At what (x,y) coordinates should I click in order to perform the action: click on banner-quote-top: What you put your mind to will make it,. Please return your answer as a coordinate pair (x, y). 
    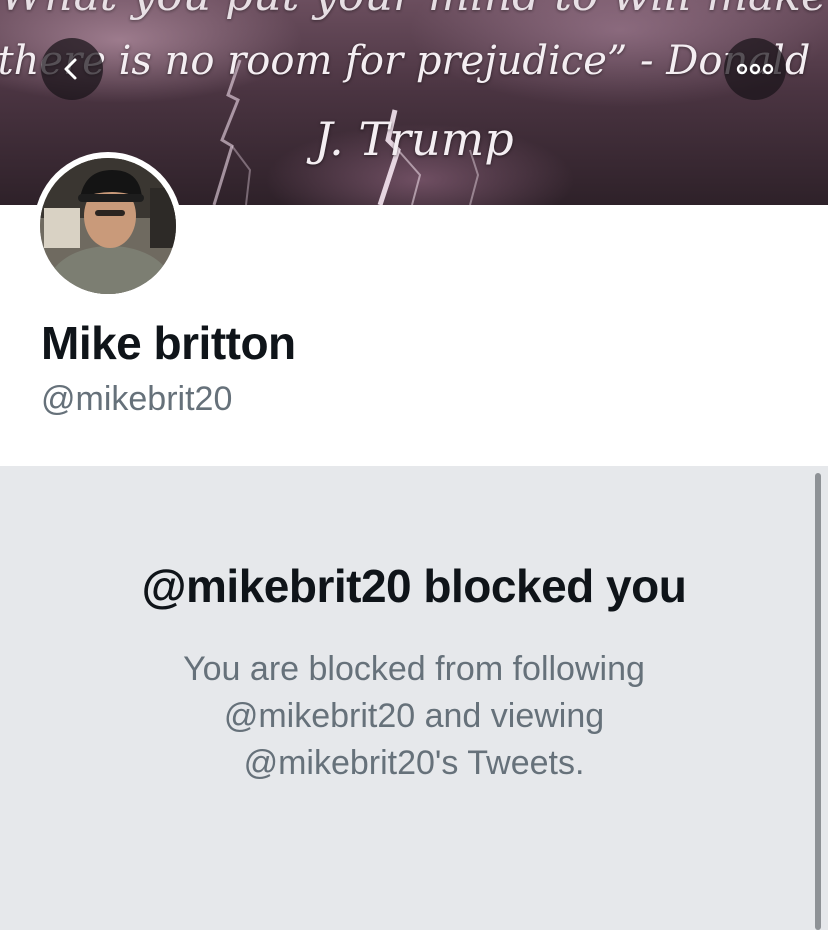
    Looking at the image, I should click on (414, 10).